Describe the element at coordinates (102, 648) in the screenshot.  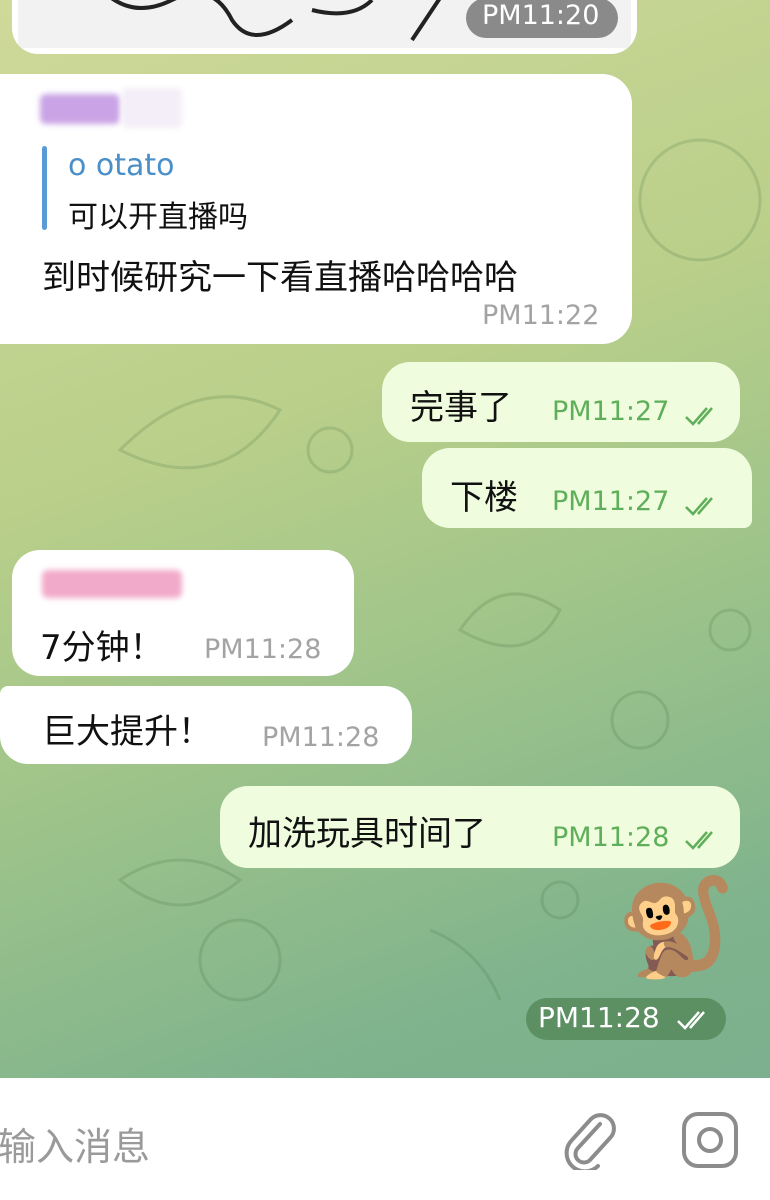
I see `message-text: 7分钟！` at that location.